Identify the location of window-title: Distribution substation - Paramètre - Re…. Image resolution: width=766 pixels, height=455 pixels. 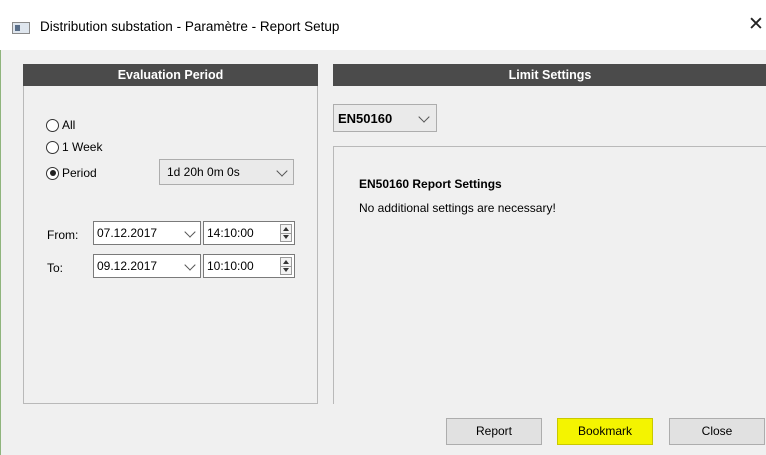
(190, 26).